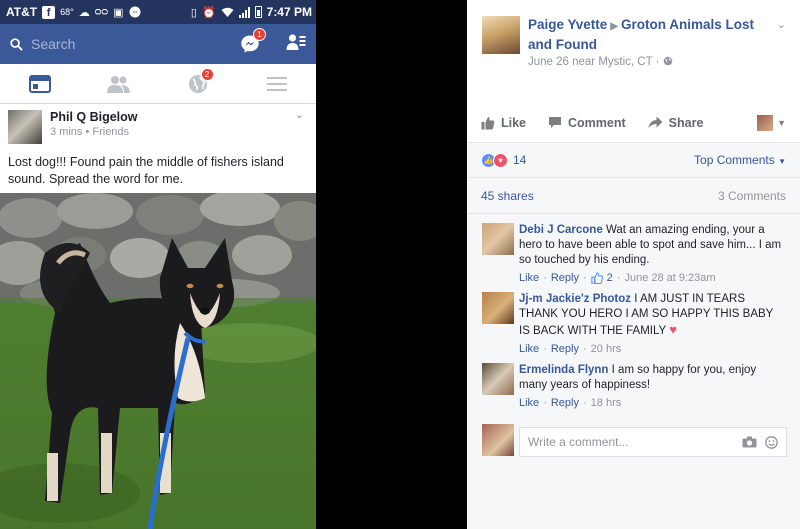 The width and height of the screenshot is (800, 529). Describe the element at coordinates (158, 84) in the screenshot. I see `tab-bar: 2` at that location.